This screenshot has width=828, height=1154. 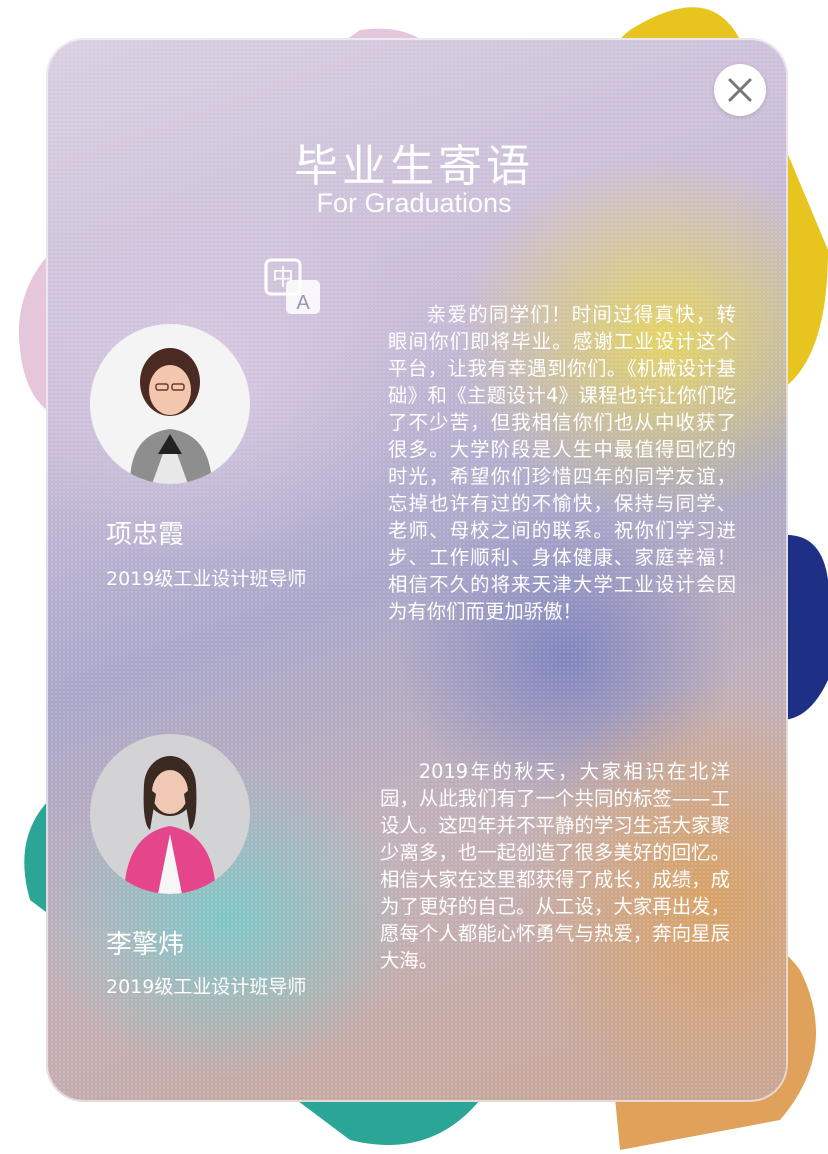 I want to click on translate-top-glyph: 中, so click(x=283, y=278).